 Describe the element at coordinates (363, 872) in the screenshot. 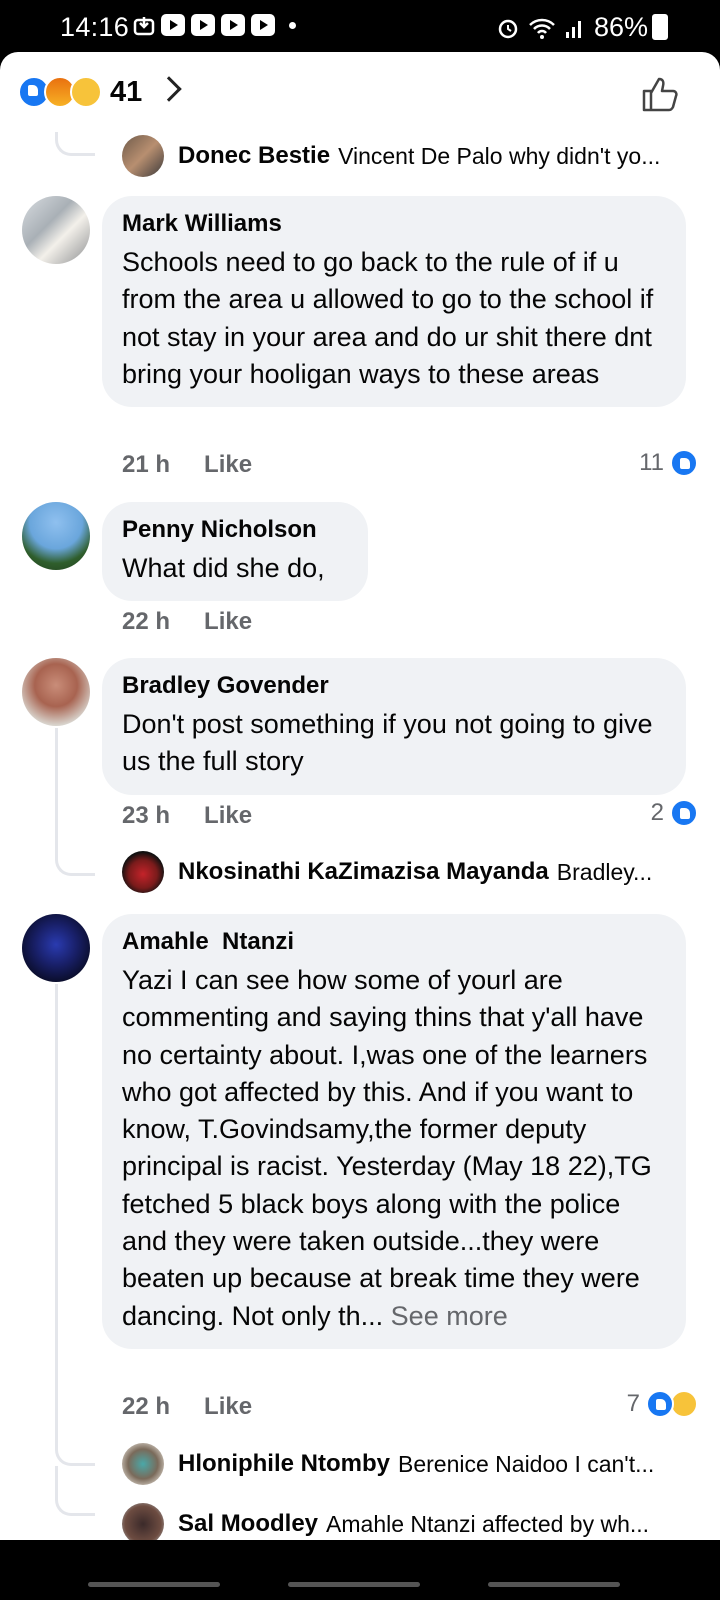

I see `reply-author: Nkosinathi KaZimazisa Mayanda` at that location.